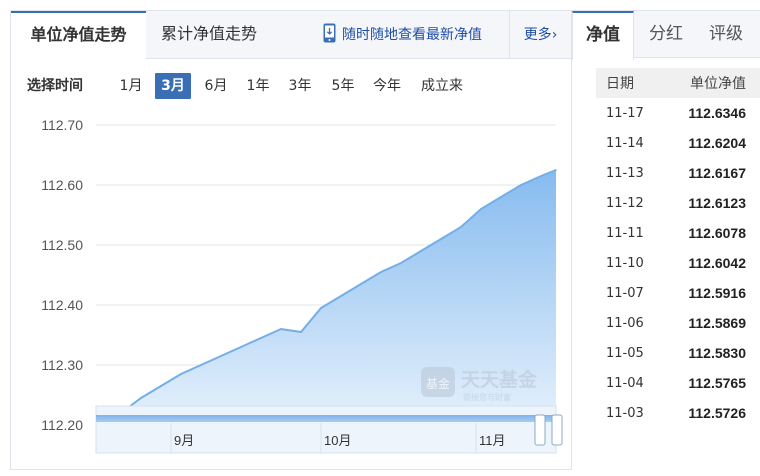 The height and width of the screenshot is (476, 760). I want to click on history-tab-bar: 净值 分红 评级, so click(666, 35).